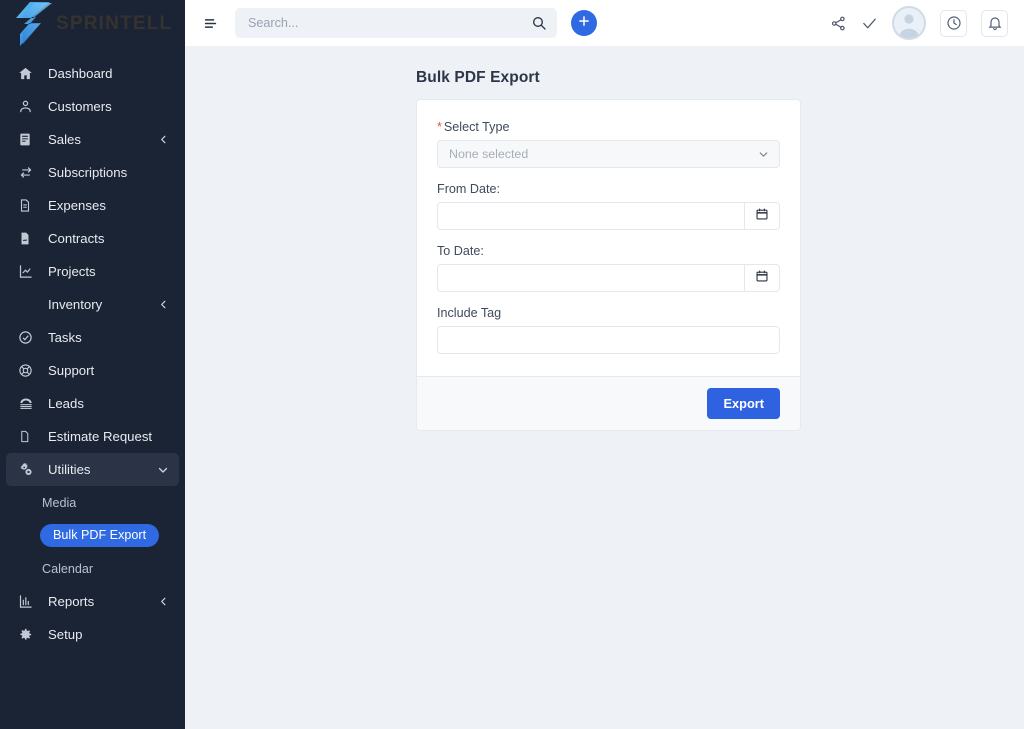  Describe the element at coordinates (28, 173) in the screenshot. I see `refresh-icon` at that location.